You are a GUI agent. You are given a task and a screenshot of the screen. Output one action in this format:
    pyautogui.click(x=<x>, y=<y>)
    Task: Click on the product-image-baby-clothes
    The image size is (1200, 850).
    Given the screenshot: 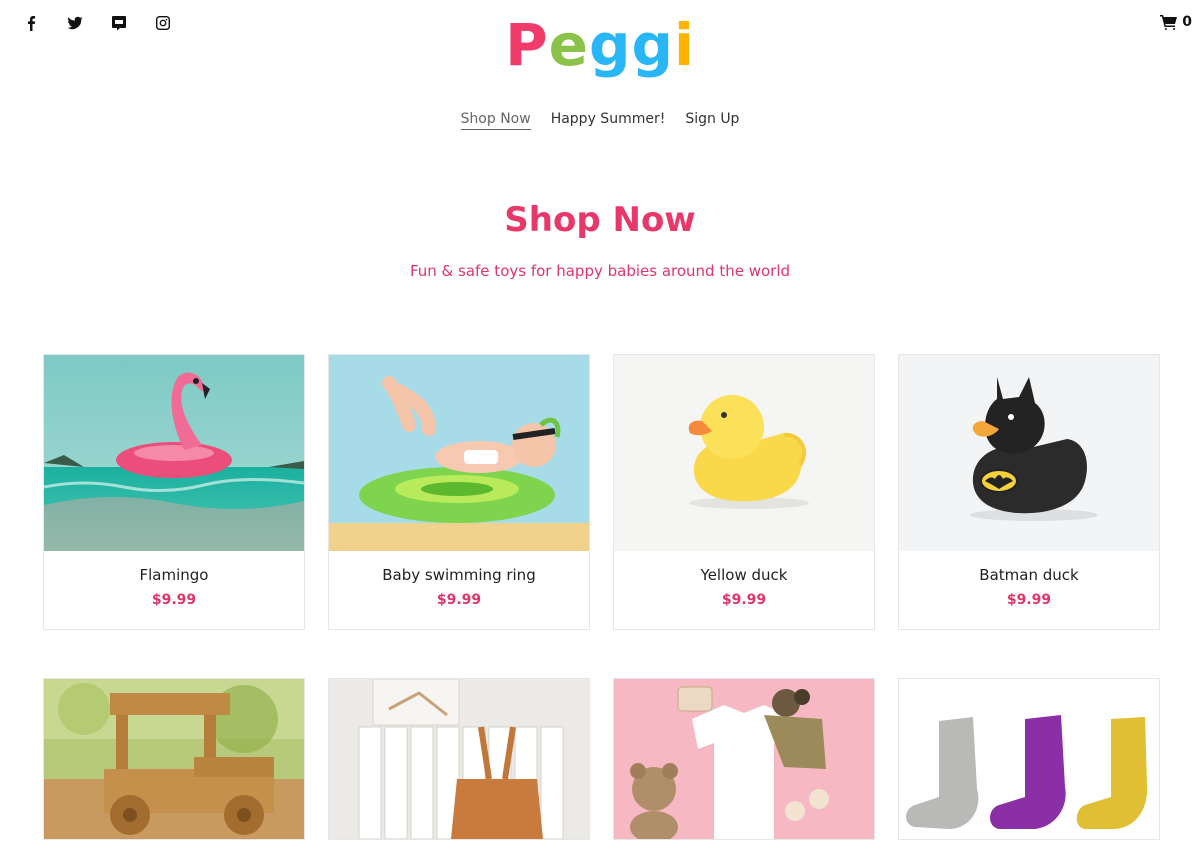 What is the action you would take?
    pyautogui.click(x=744, y=759)
    